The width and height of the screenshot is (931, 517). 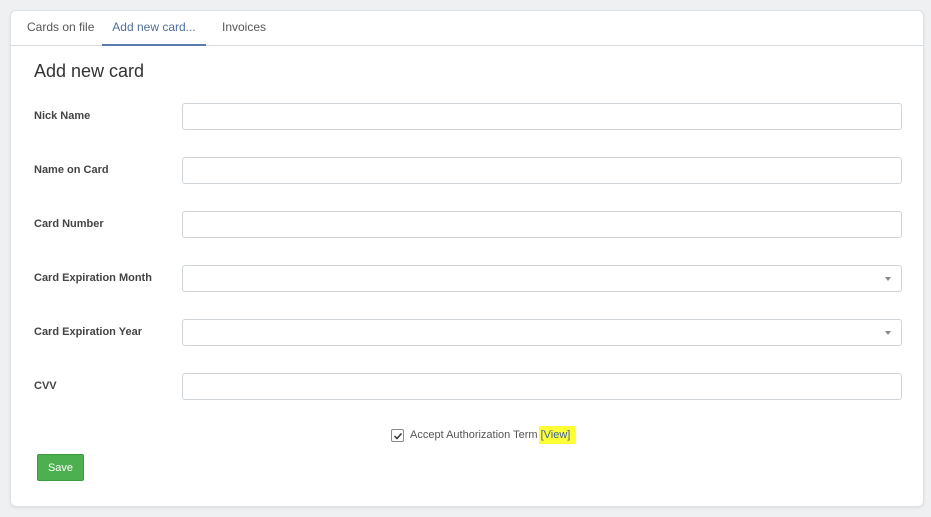 What do you see at coordinates (542, 386) in the screenshot?
I see `cvv-input` at bounding box center [542, 386].